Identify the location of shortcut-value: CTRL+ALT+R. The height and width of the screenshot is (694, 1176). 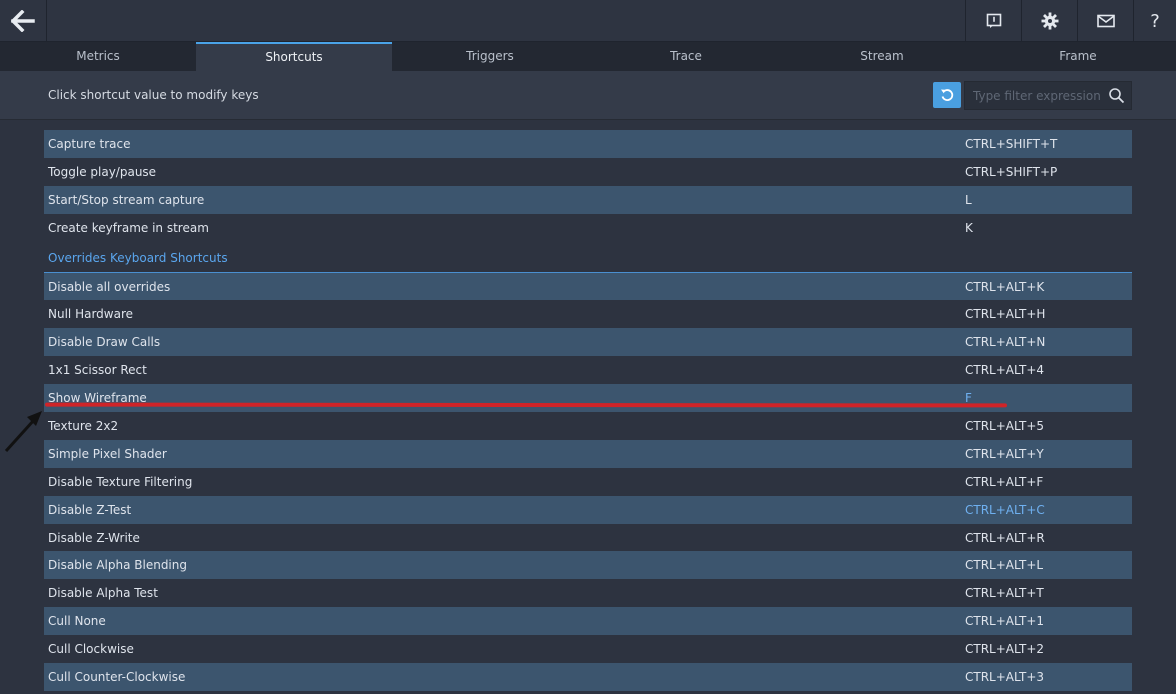
(1005, 538).